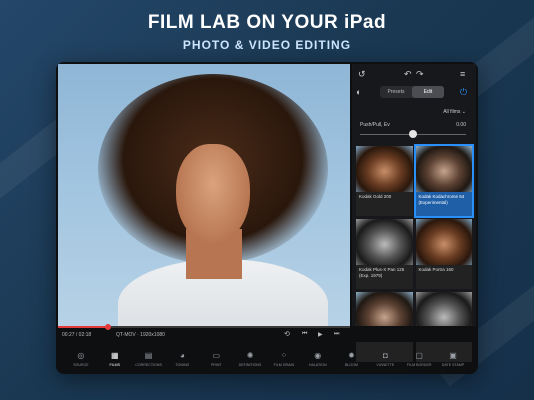 This screenshot has height=400, width=534. What do you see at coordinates (77, 335) in the screenshot?
I see `playback-time: 00:27 / 02:18` at bounding box center [77, 335].